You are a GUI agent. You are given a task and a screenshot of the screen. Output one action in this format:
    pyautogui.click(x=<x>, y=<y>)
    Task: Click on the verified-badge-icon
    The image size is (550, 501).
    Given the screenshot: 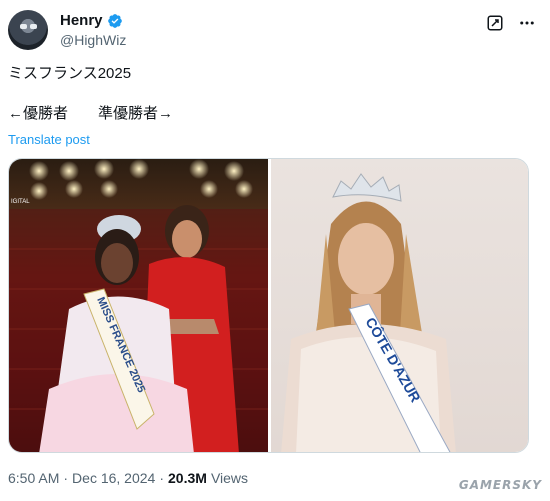 What is the action you would take?
    pyautogui.click(x=114, y=20)
    